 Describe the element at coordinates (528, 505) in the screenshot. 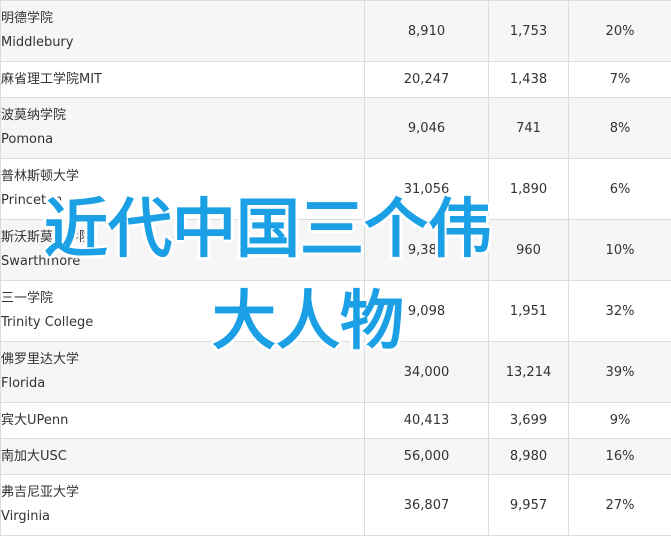

I see `admitted-cell: 9,957` at that location.